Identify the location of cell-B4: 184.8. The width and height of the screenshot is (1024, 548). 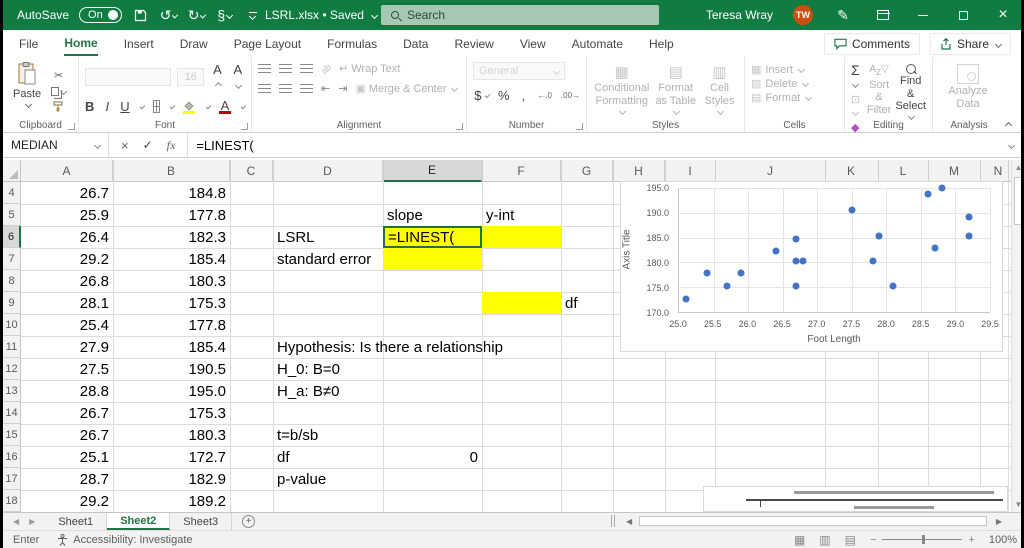
(171, 193).